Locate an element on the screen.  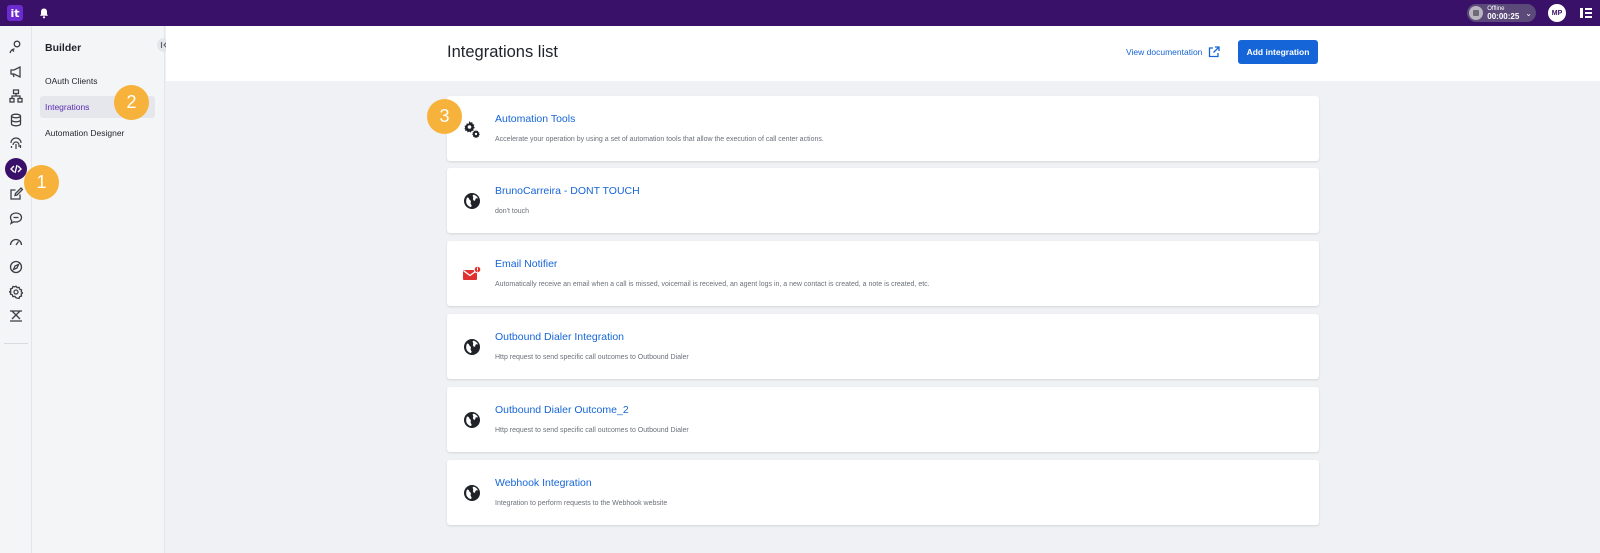
chat-icon is located at coordinates (16, 218).